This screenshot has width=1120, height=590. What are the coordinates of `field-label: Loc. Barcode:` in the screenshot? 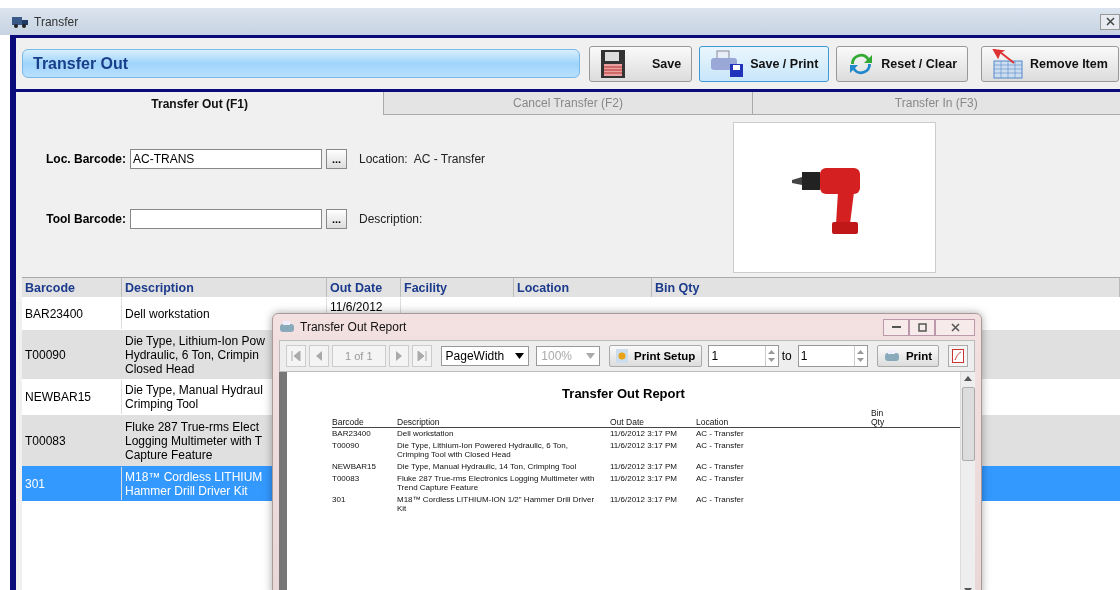 It's located at (85, 159).